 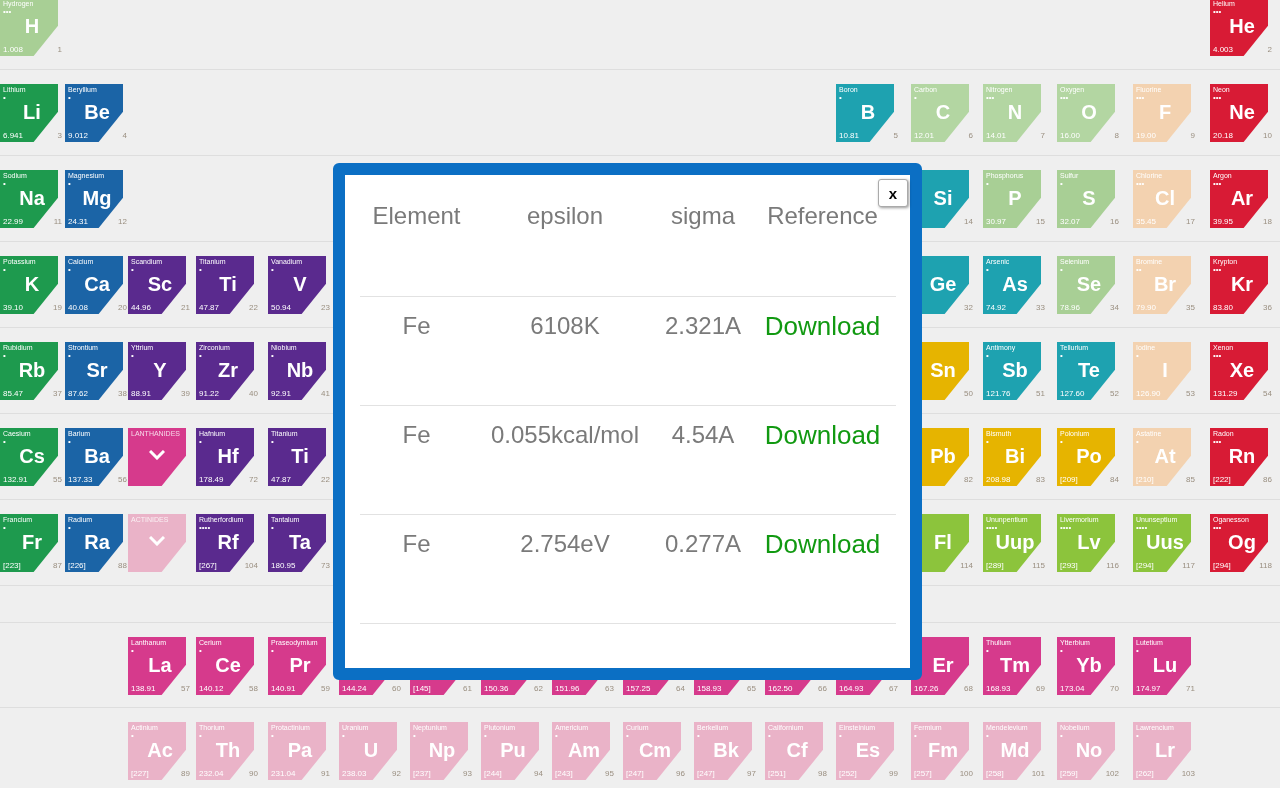 What do you see at coordinates (1089, 198) in the screenshot?
I see `element-symbol: S` at bounding box center [1089, 198].